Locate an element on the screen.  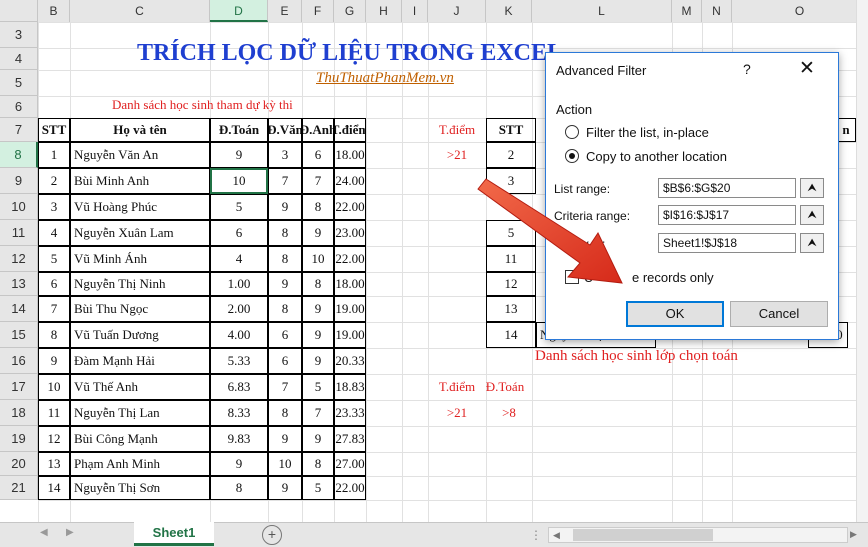
table-cell: 2 is located at coordinates (54, 181).